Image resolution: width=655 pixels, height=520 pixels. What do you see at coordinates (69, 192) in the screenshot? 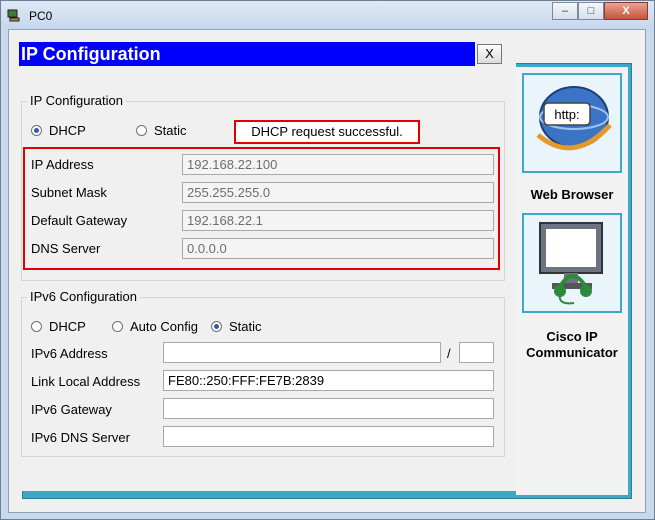
I see `subnet-mask-label: Subnet Mask` at bounding box center [69, 192].